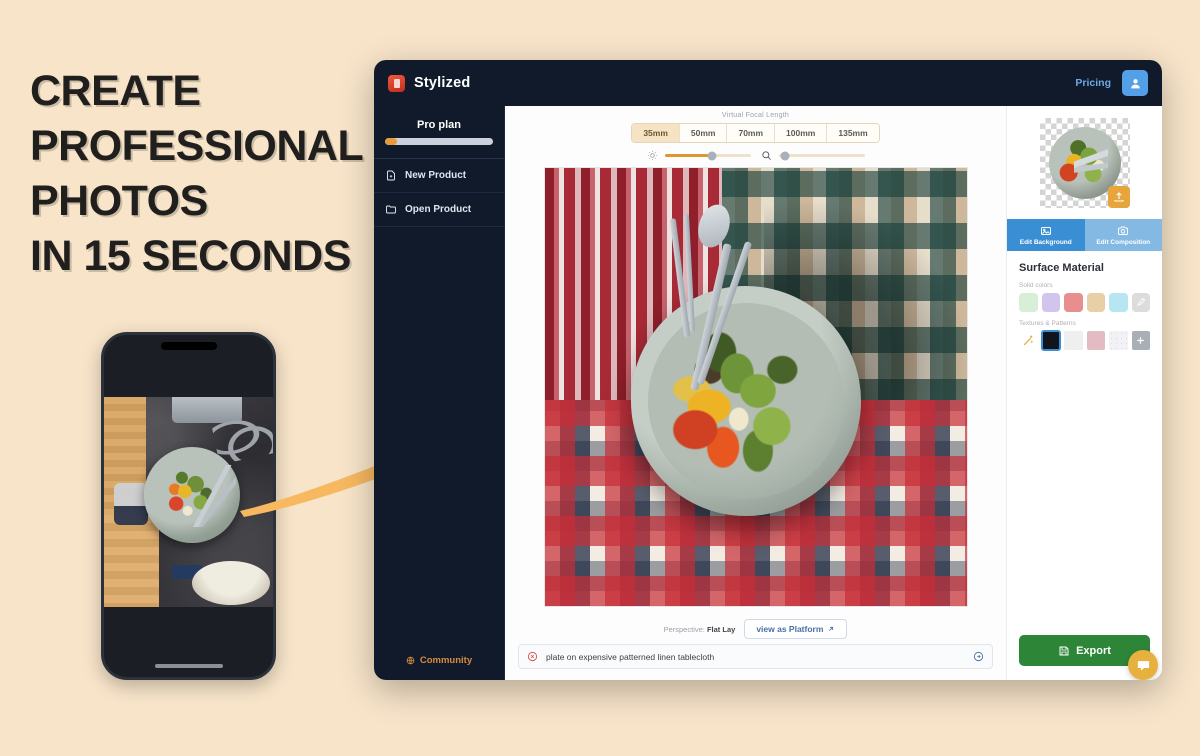  Describe the element at coordinates (1093, 83) in the screenshot. I see `pricing-link: Pricing` at that location.